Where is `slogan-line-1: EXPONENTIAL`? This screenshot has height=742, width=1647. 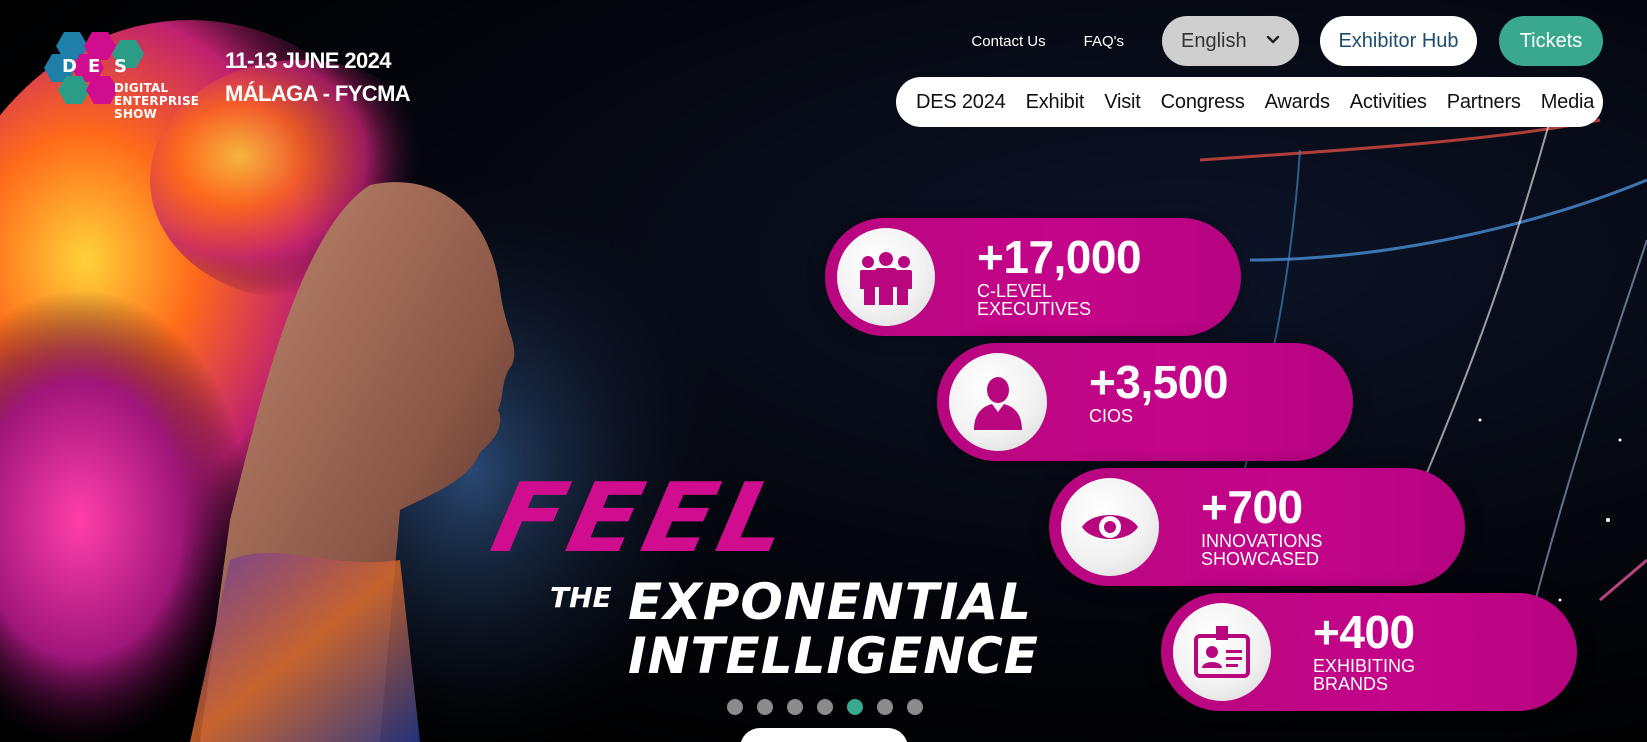 slogan-line-1: EXPONENTIAL is located at coordinates (830, 602).